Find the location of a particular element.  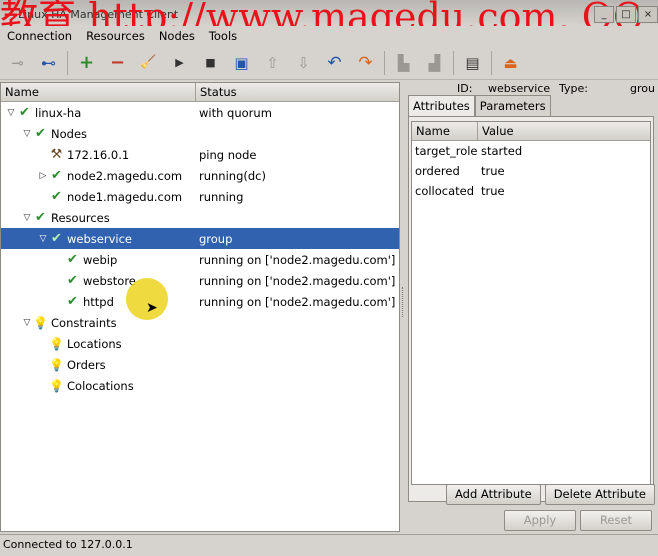

connect-button: ⊸ is located at coordinates (17, 63).